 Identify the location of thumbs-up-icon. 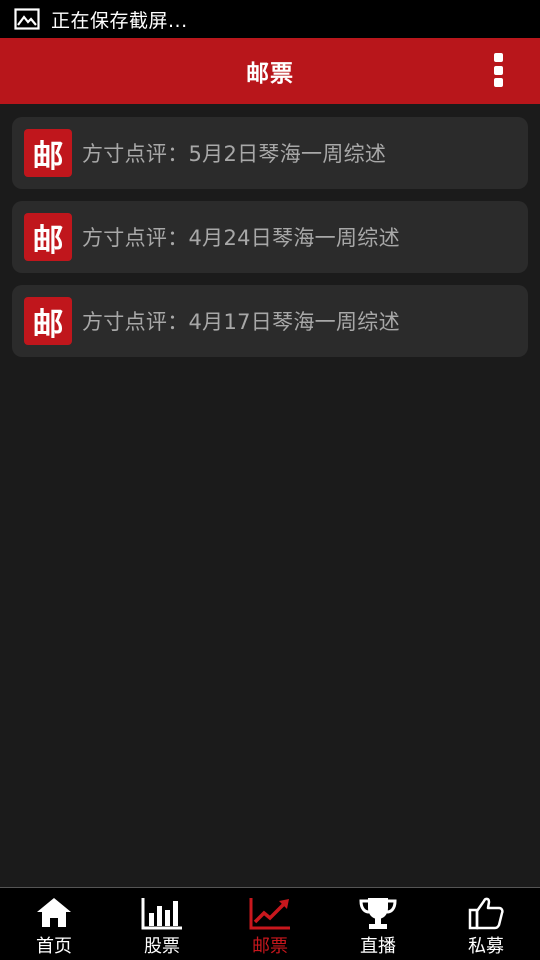
(486, 913).